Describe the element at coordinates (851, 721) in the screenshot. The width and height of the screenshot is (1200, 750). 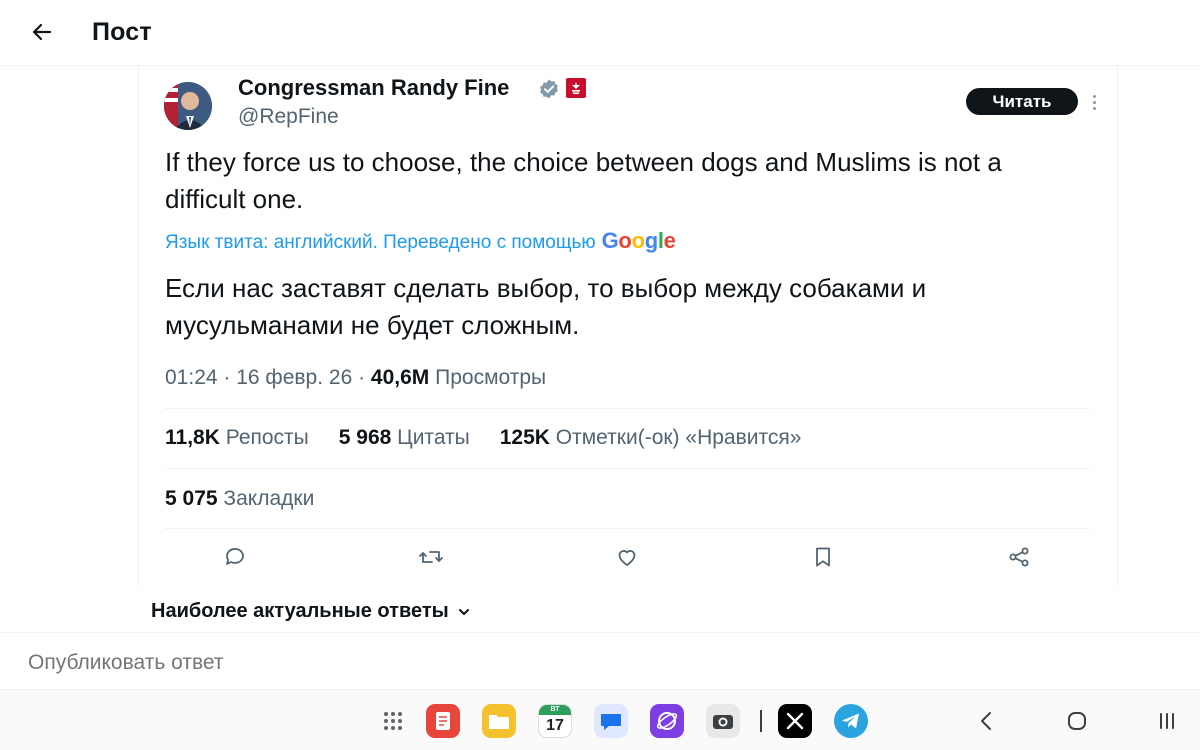
I see `telegram-app-icon` at that location.